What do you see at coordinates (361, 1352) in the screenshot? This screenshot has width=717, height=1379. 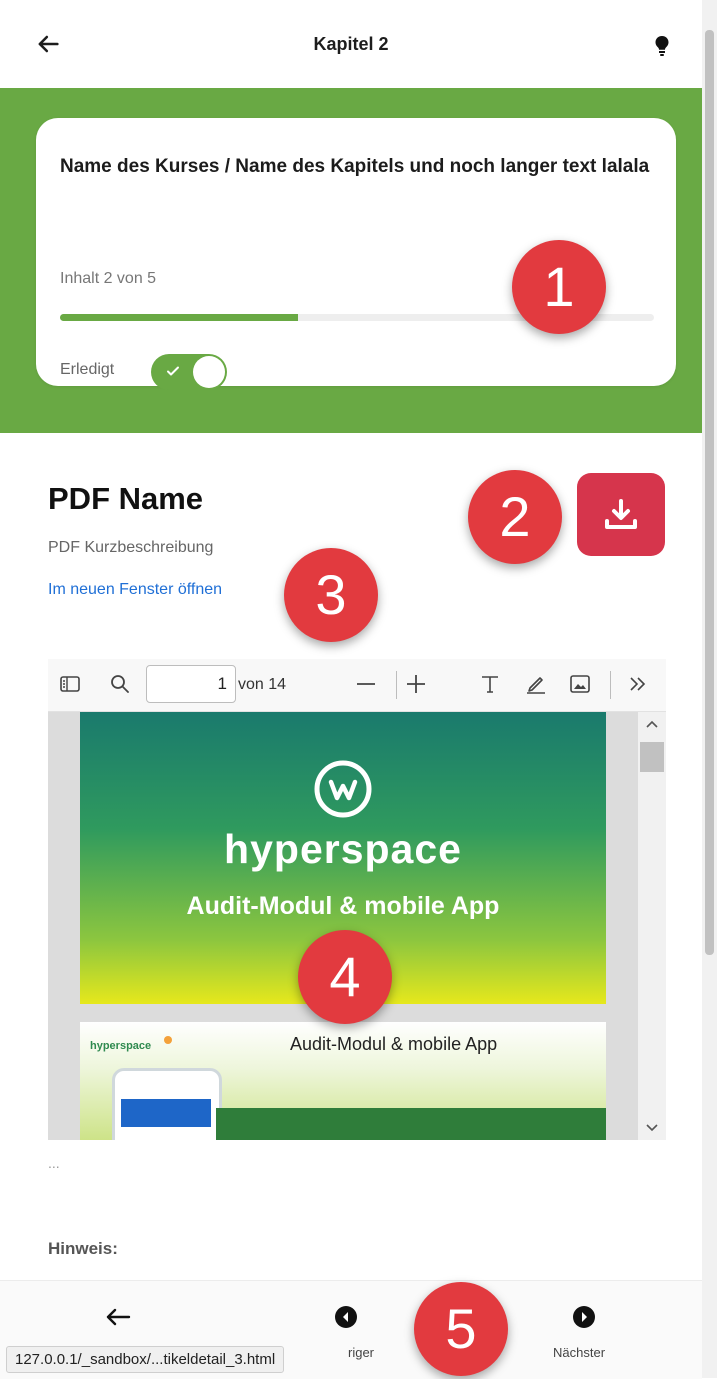 I see `previous-label: riger` at bounding box center [361, 1352].